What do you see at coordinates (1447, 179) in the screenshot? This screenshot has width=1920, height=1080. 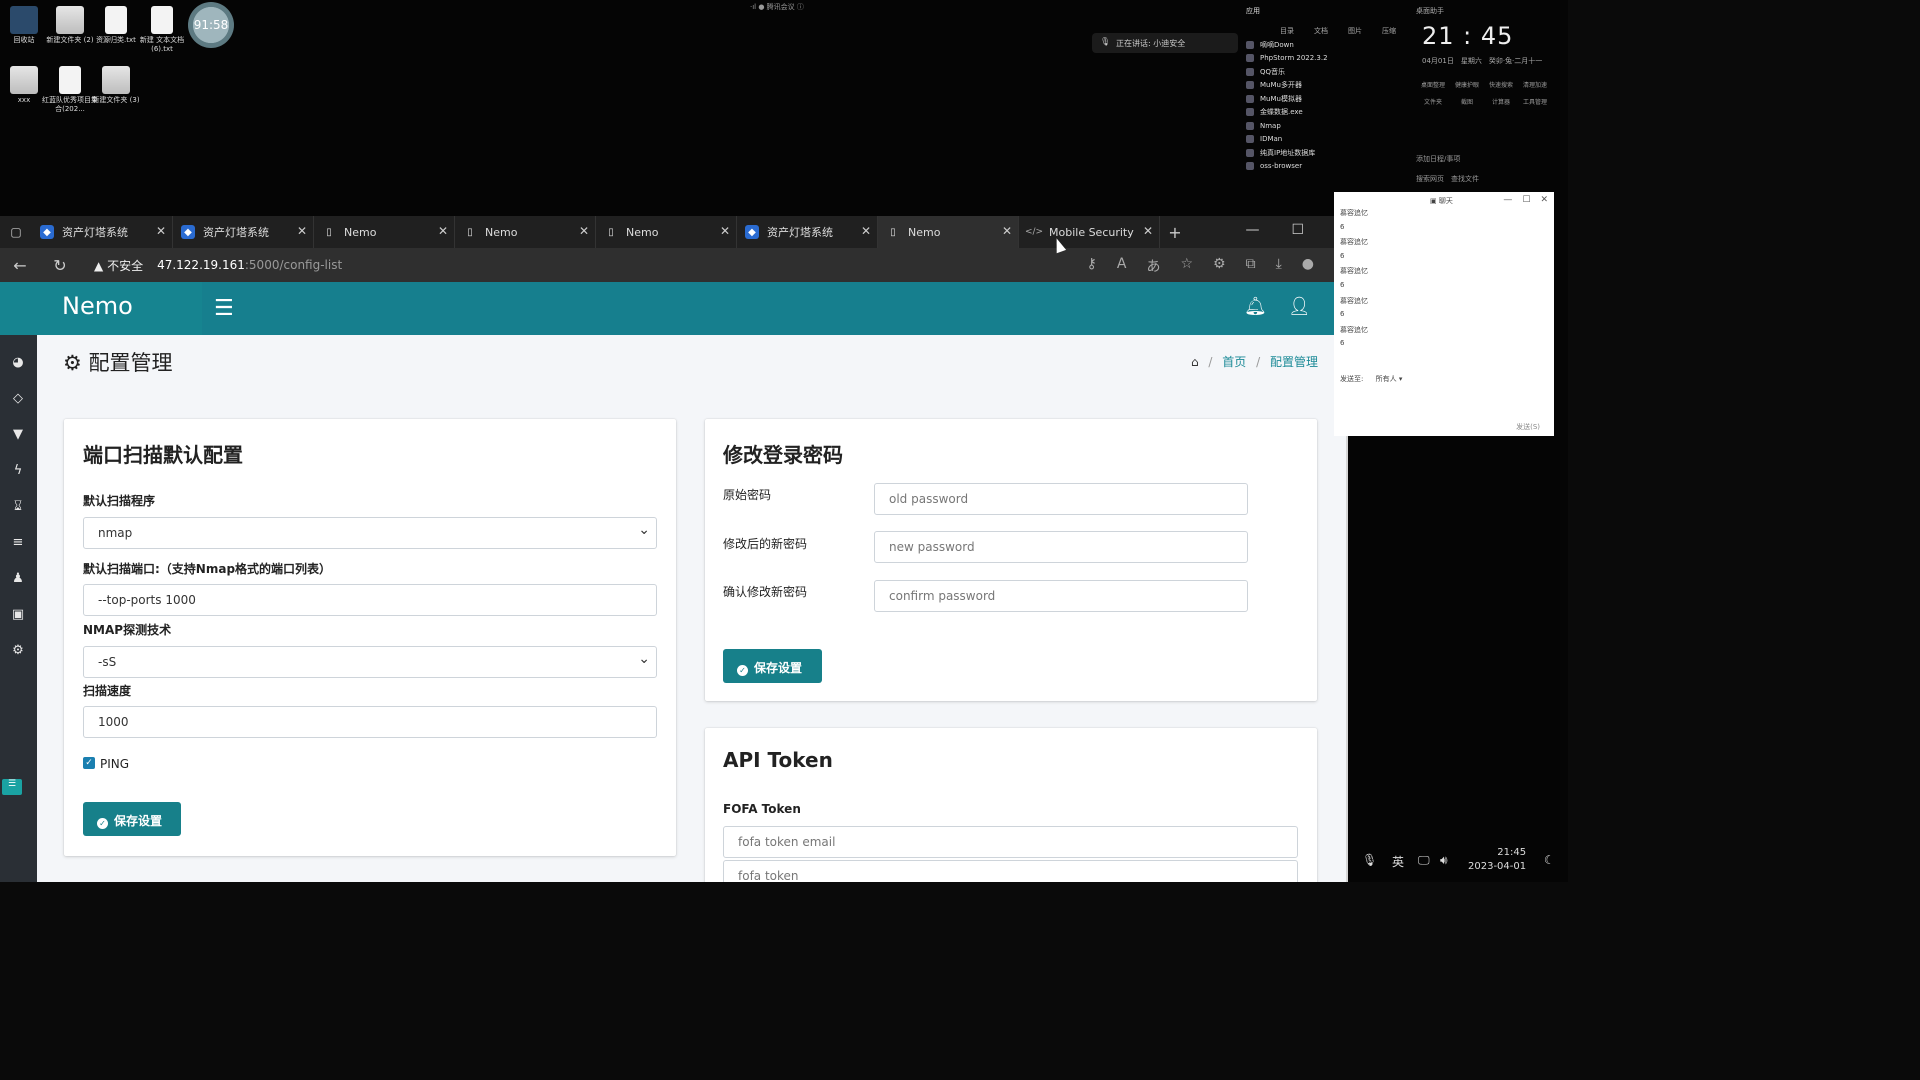 I see `assistant-search-links: 搜索网页 查找文件` at bounding box center [1447, 179].